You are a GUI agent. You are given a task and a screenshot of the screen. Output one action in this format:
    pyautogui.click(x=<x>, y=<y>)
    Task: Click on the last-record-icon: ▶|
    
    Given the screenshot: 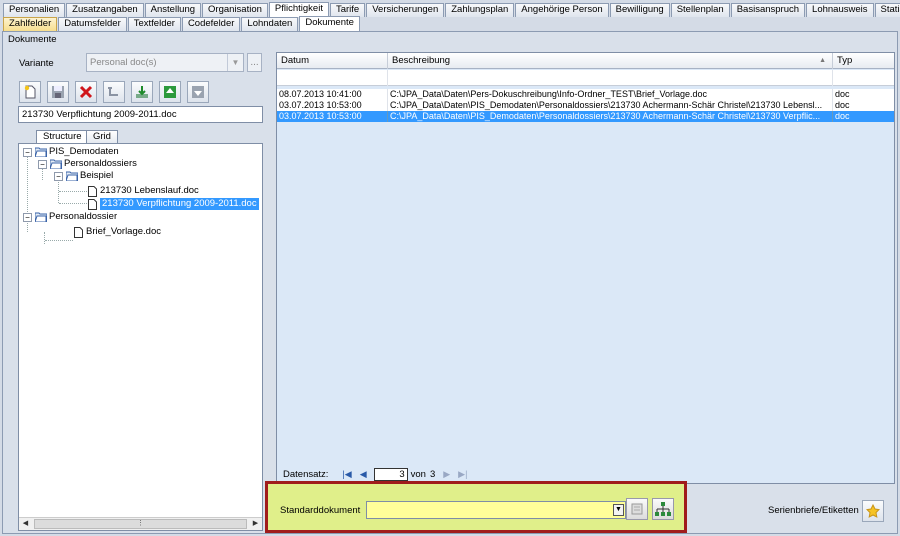 What is the action you would take?
    pyautogui.click(x=462, y=474)
    